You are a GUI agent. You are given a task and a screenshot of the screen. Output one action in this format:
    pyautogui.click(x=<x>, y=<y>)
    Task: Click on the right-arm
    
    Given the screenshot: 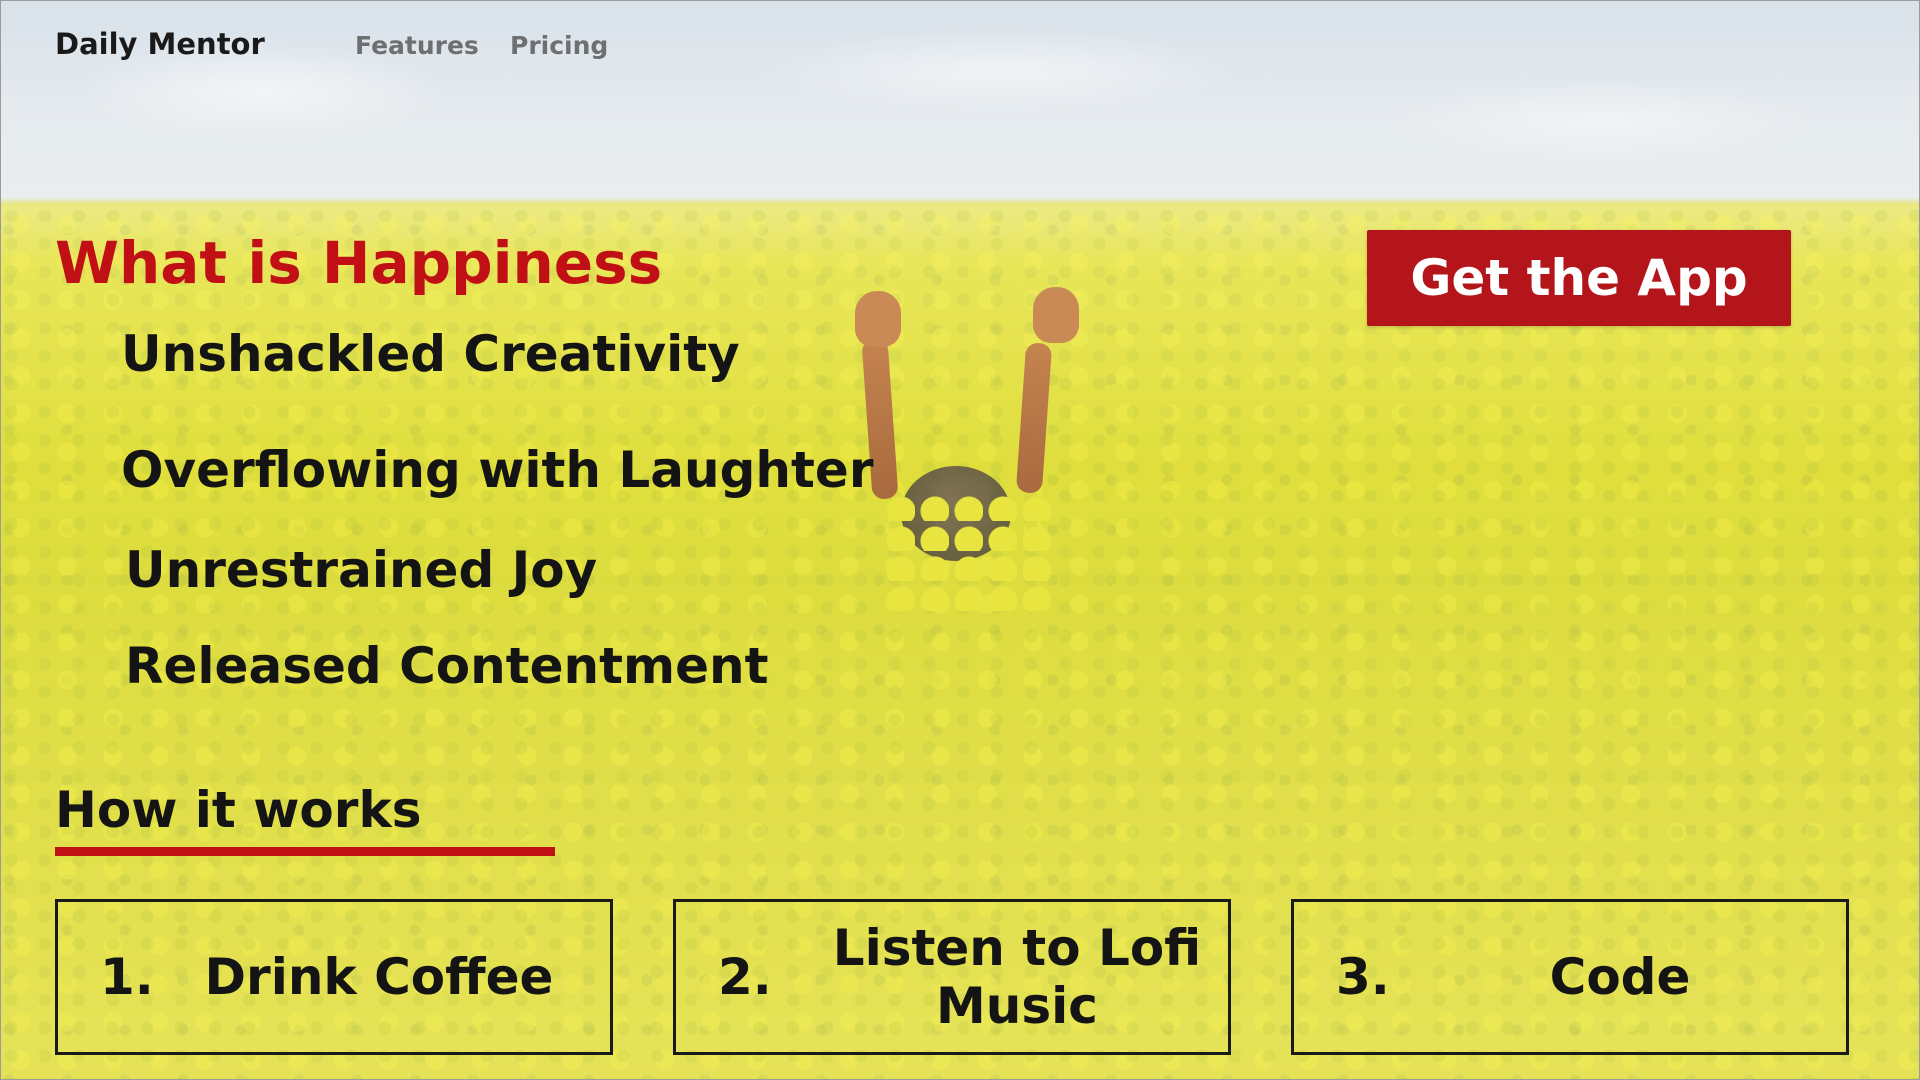 What is the action you would take?
    pyautogui.click(x=1034, y=418)
    